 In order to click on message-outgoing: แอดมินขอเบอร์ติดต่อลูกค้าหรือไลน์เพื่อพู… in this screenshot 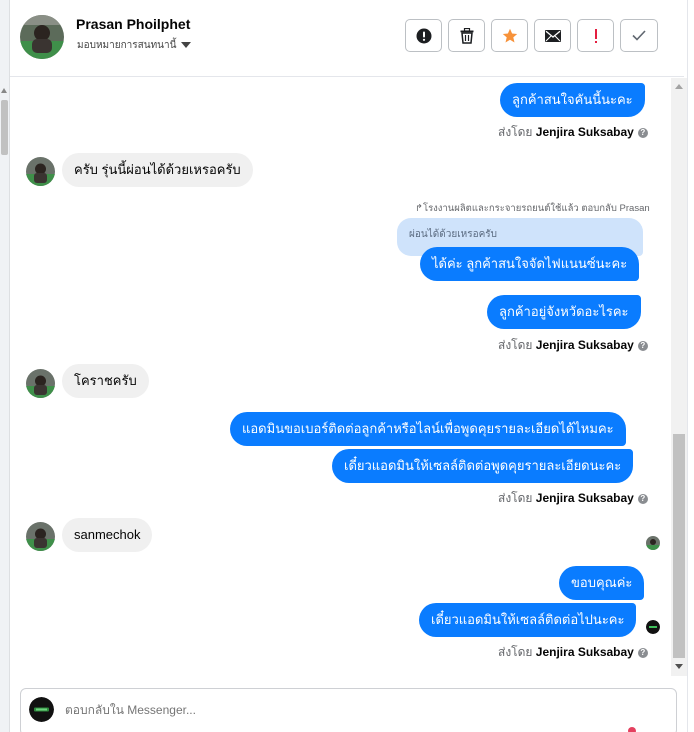, I will do `click(428, 429)`.